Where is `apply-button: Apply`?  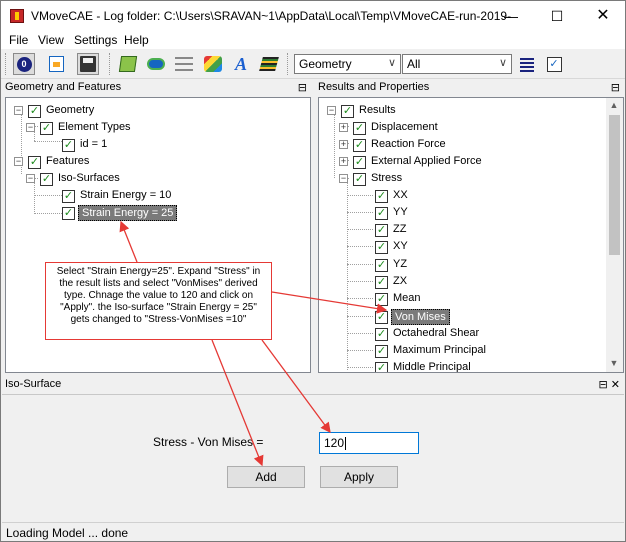
apply-button: Apply is located at coordinates (359, 477).